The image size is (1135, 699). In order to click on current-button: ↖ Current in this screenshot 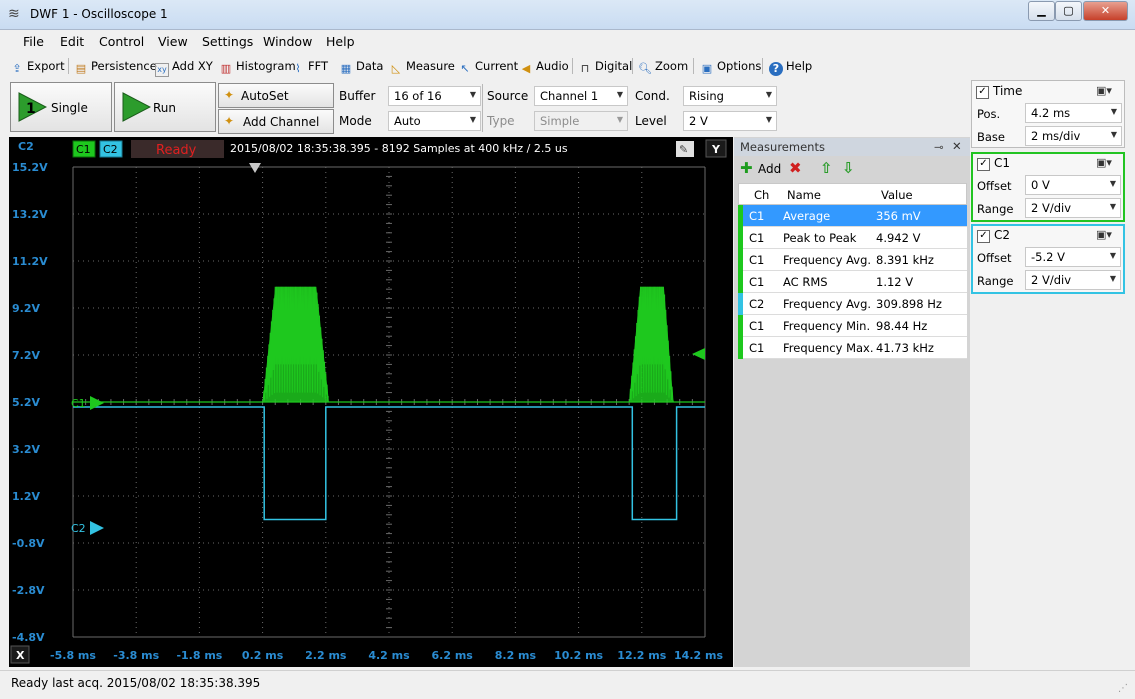, I will do `click(488, 67)`.